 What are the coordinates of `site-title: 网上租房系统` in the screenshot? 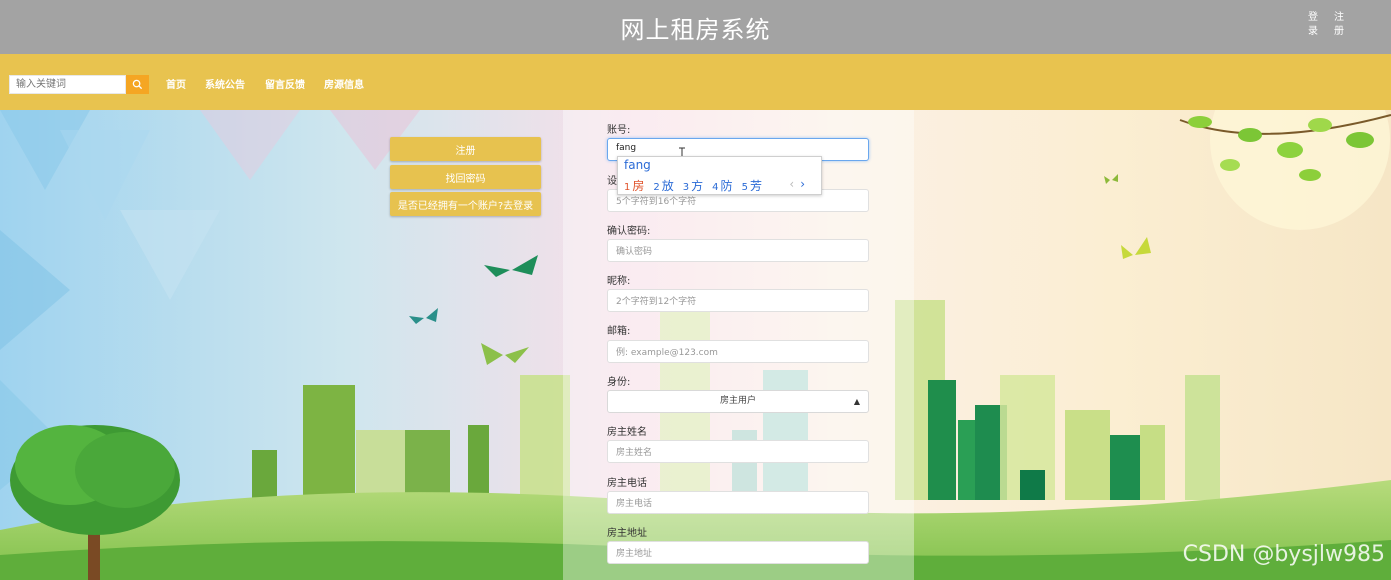 It's located at (695, 30).